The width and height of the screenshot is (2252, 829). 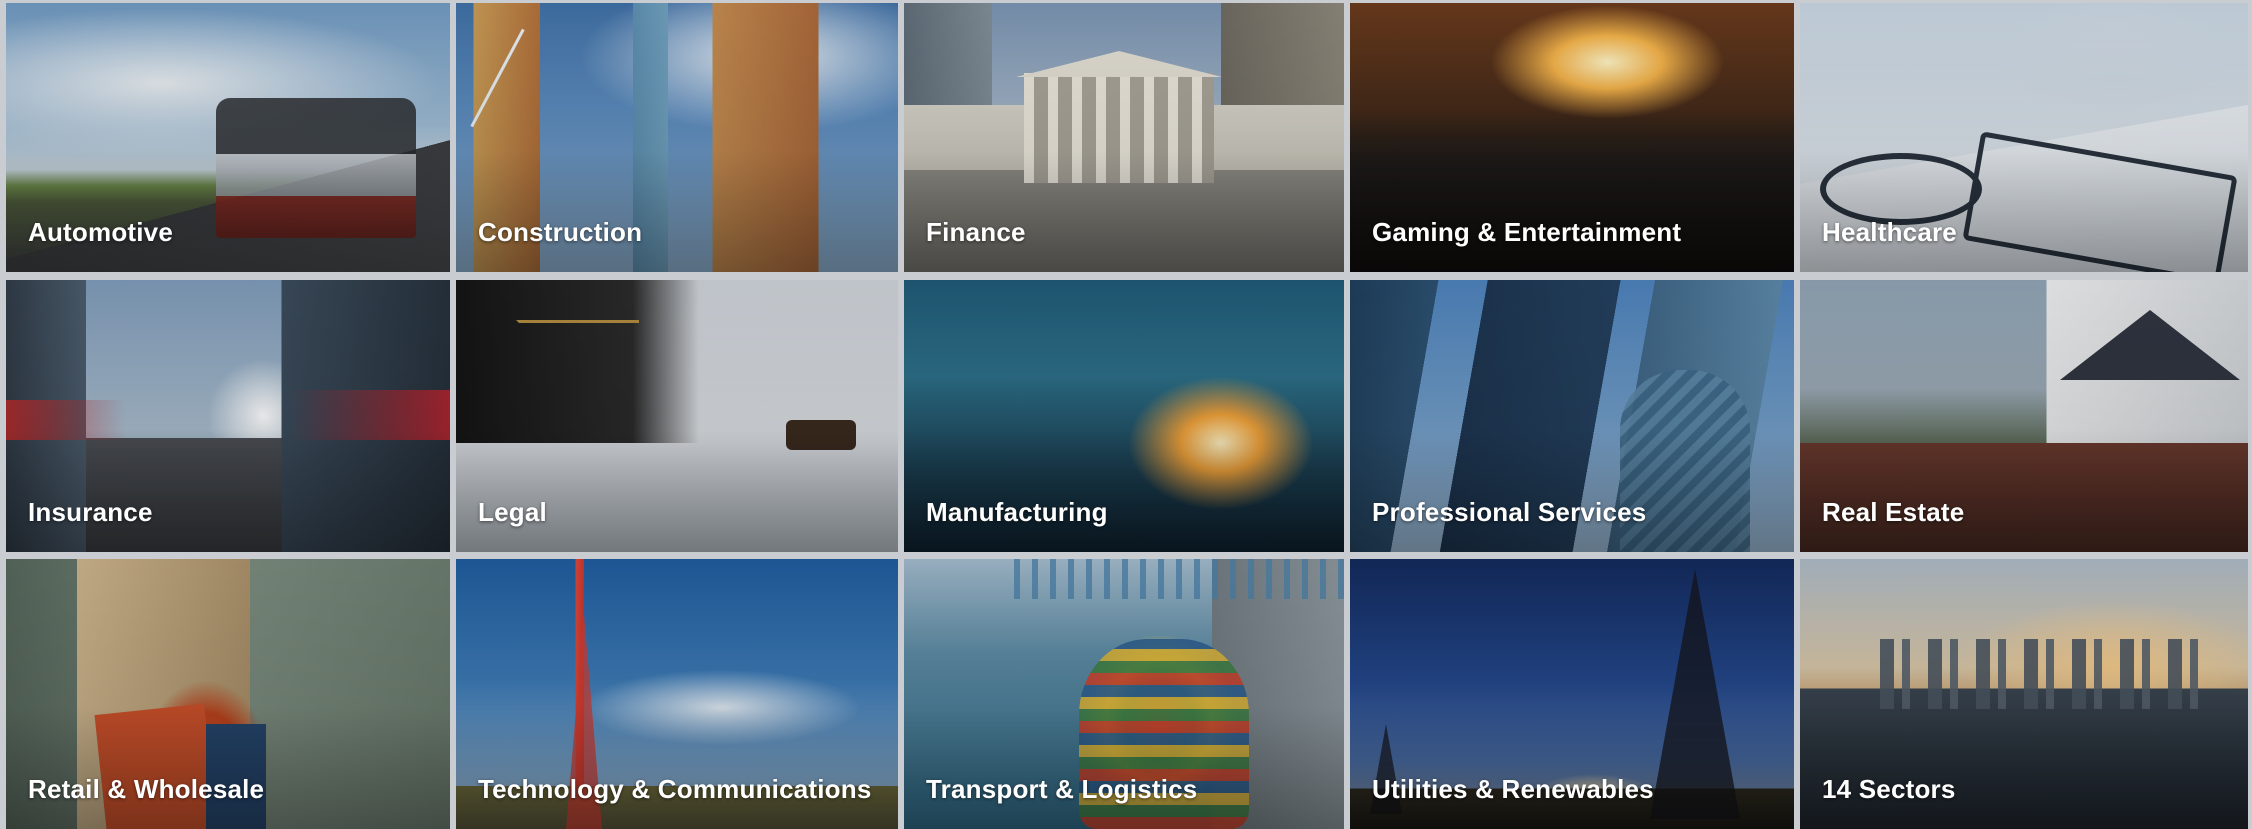 I want to click on sector-label: Legal, so click(x=512, y=512).